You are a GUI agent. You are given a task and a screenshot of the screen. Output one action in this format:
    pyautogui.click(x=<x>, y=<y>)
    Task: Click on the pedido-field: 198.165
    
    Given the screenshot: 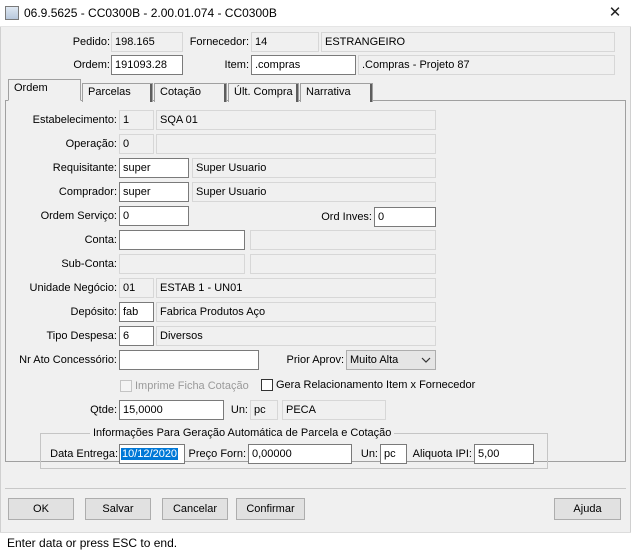 What is the action you would take?
    pyautogui.click(x=147, y=42)
    